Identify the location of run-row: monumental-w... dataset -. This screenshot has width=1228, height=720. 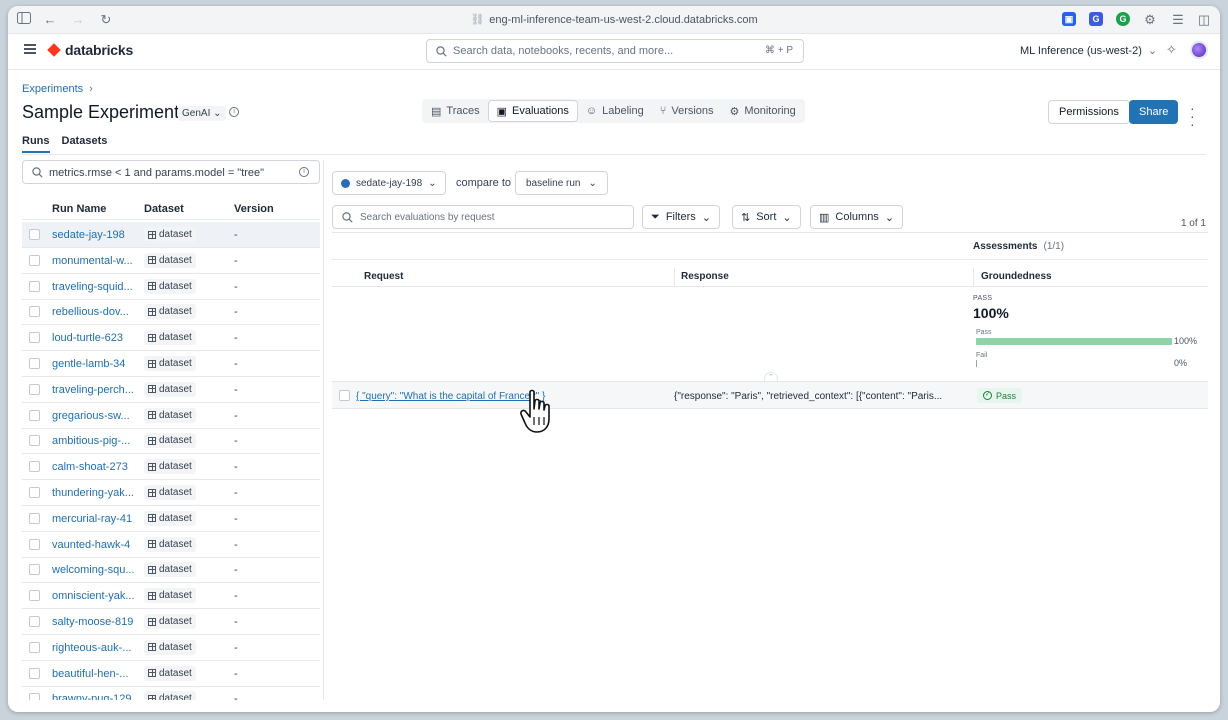
(171, 261).